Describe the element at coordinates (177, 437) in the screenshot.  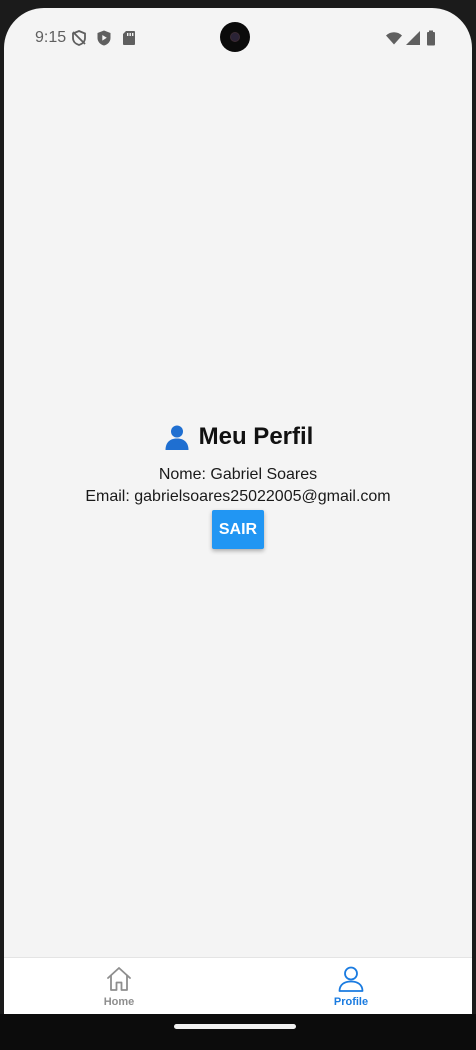
I see `person-icon` at that location.